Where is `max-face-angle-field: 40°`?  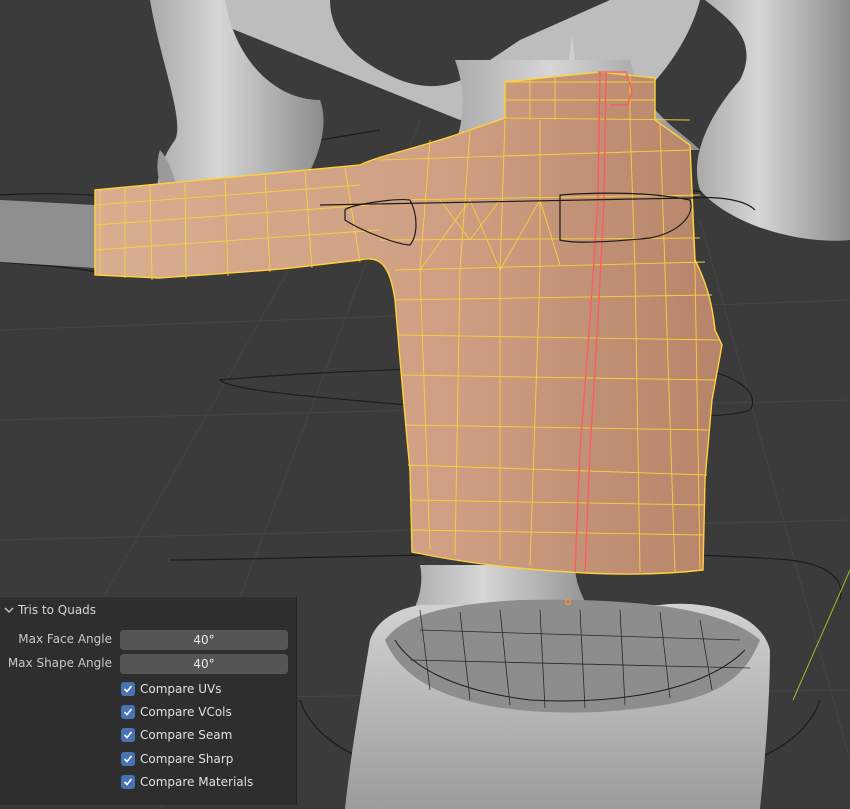 max-face-angle-field: 40° is located at coordinates (204, 640).